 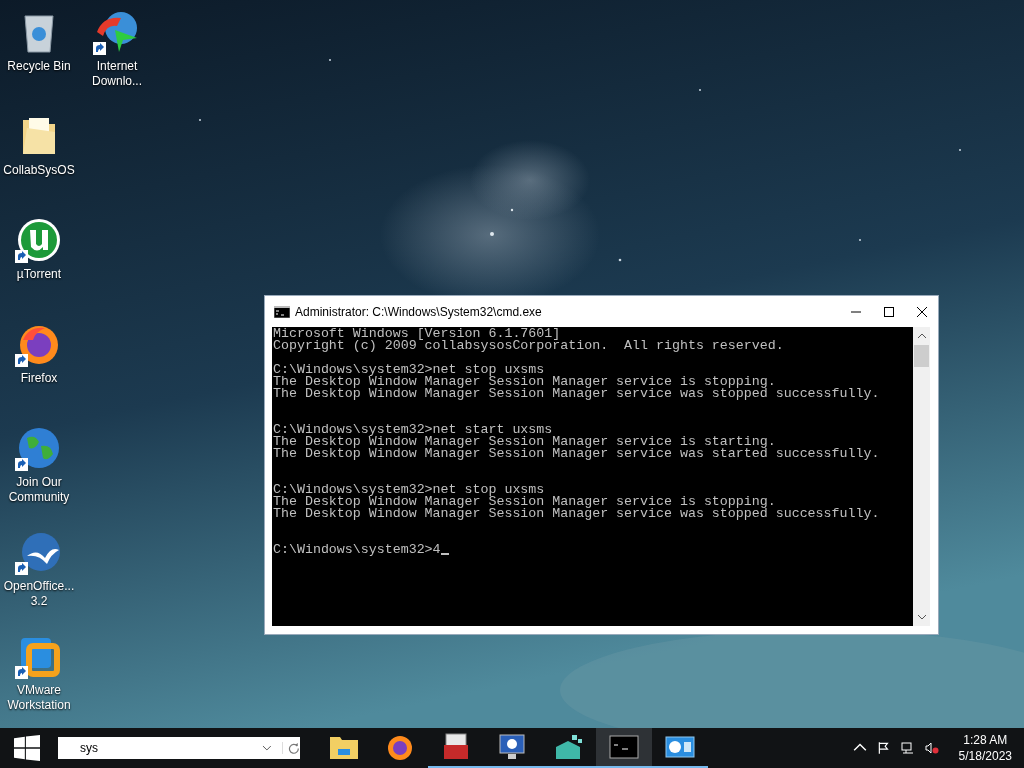 I want to click on icon-label: CollabSysOS, so click(x=39, y=170).